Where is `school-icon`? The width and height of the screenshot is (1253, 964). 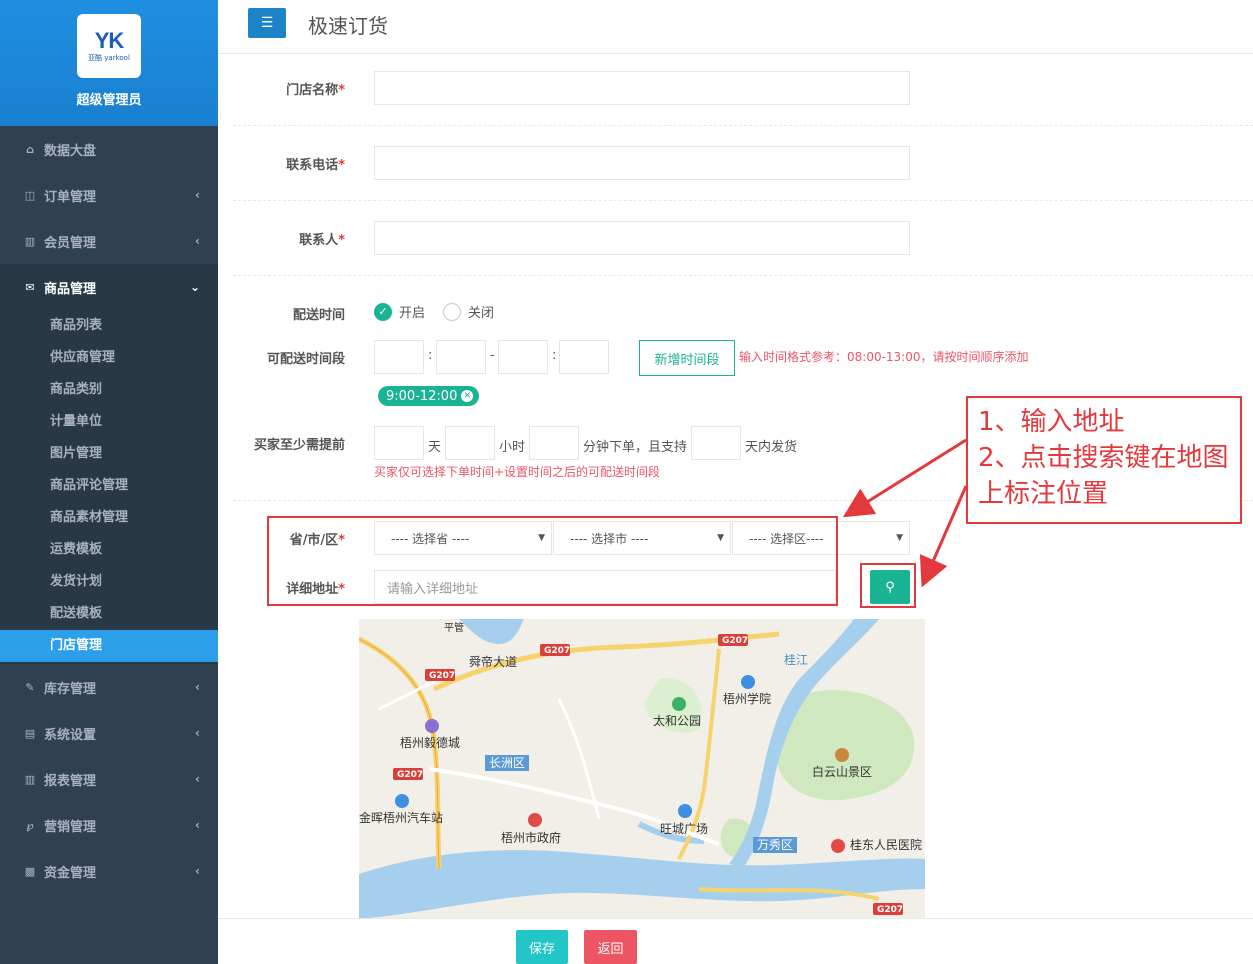 school-icon is located at coordinates (748, 682).